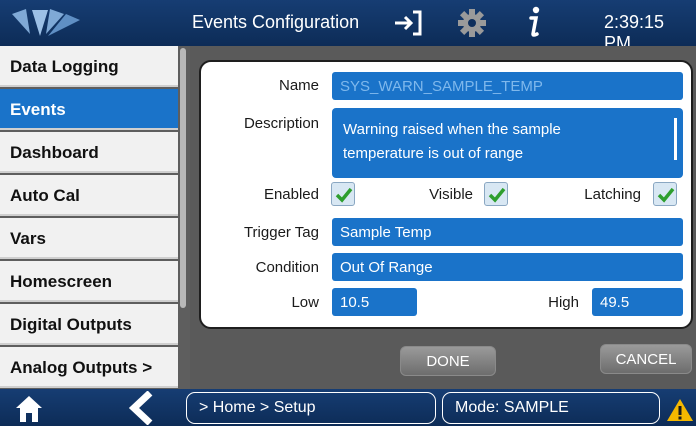 This screenshot has width=696, height=426. I want to click on sidebar-item-events: Events, so click(89, 109).